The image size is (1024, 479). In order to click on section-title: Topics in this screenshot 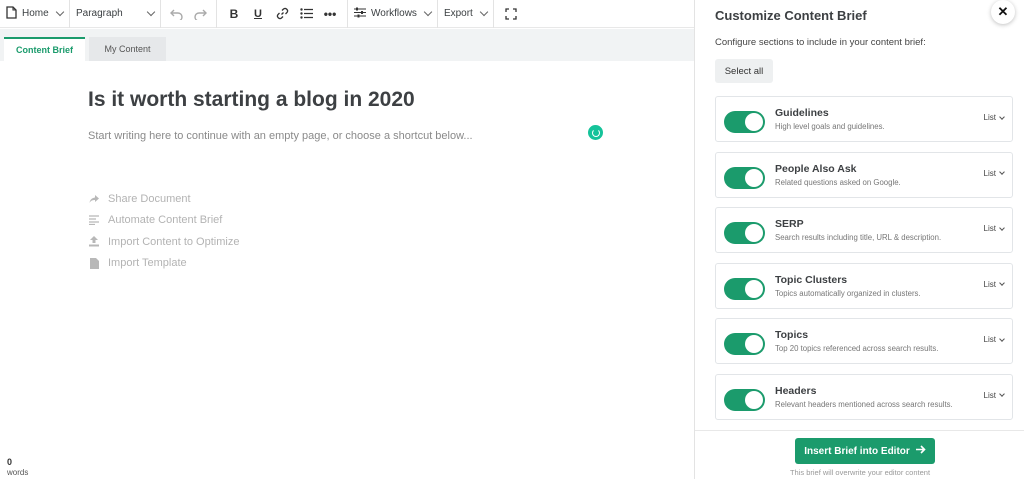, I will do `click(792, 335)`.